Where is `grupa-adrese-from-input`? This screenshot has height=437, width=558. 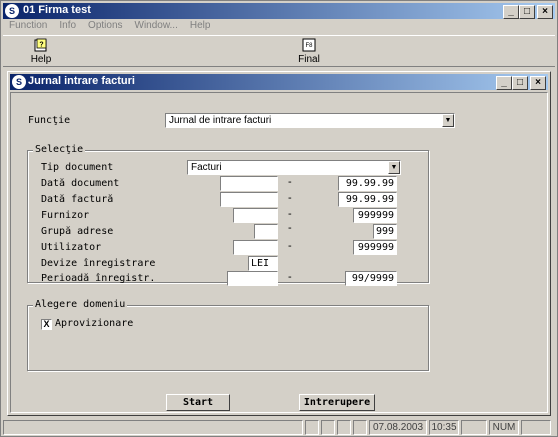
grupa-adrese-from-input is located at coordinates (266, 231).